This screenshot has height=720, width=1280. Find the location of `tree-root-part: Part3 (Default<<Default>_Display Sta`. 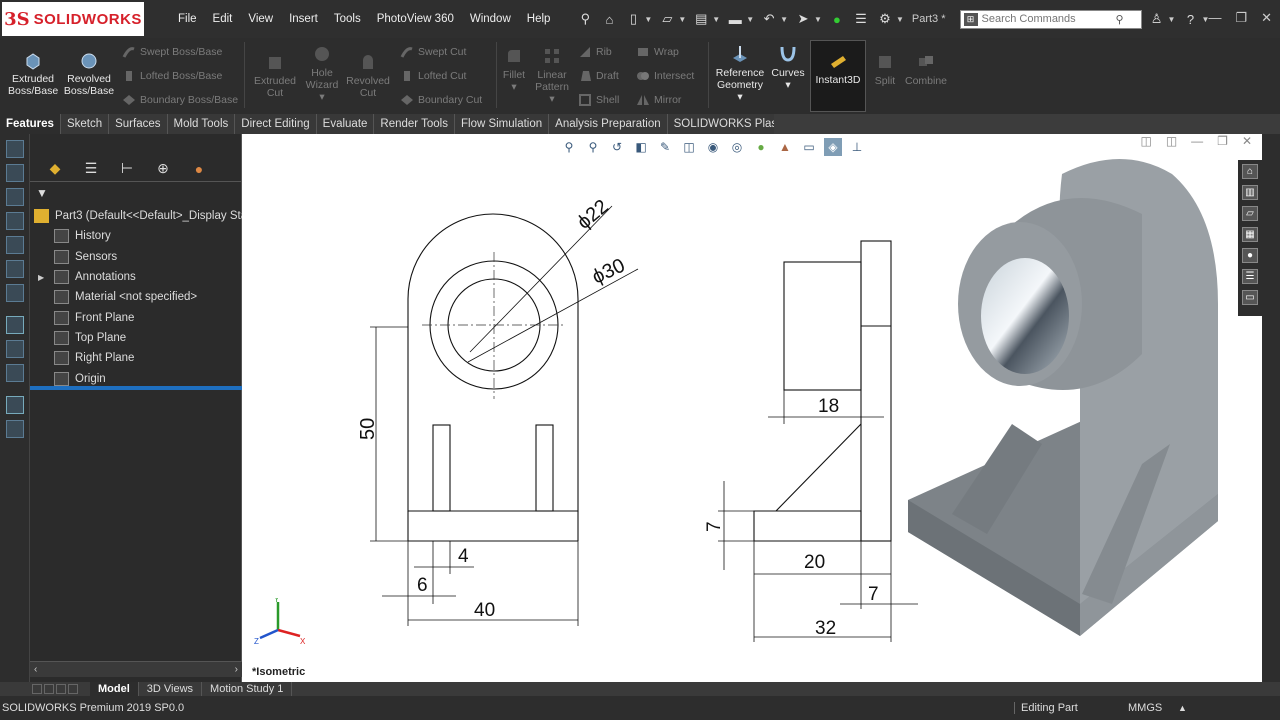

tree-root-part: Part3 (Default<<Default>_Display Sta is located at coordinates (136, 216).